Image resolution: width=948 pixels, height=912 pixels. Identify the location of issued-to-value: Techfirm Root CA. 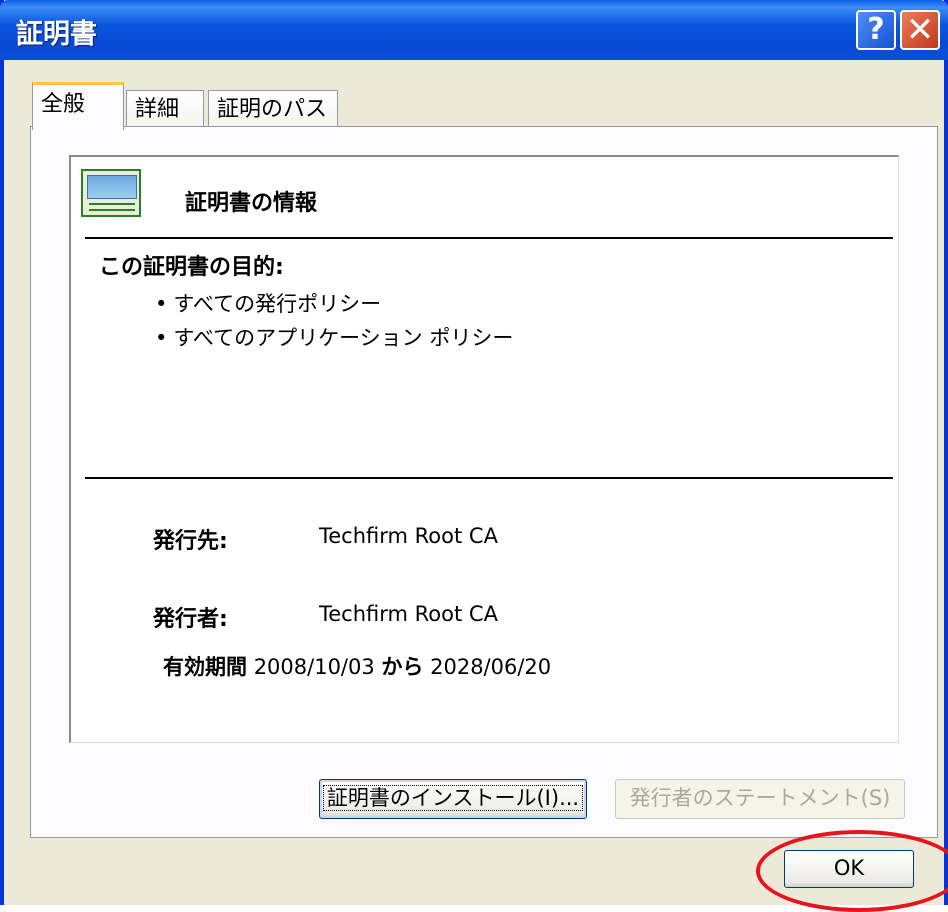
(408, 536).